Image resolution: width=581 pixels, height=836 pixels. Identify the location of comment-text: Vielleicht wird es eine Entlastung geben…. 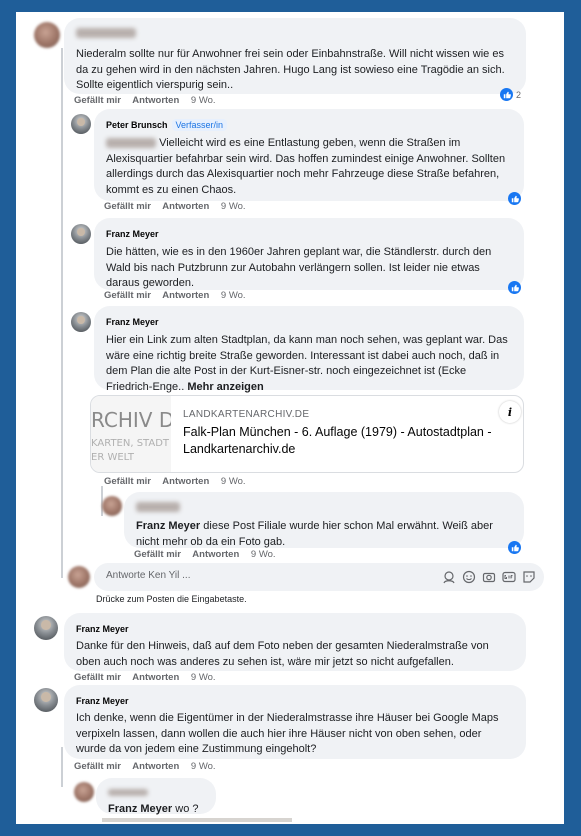
(309, 167).